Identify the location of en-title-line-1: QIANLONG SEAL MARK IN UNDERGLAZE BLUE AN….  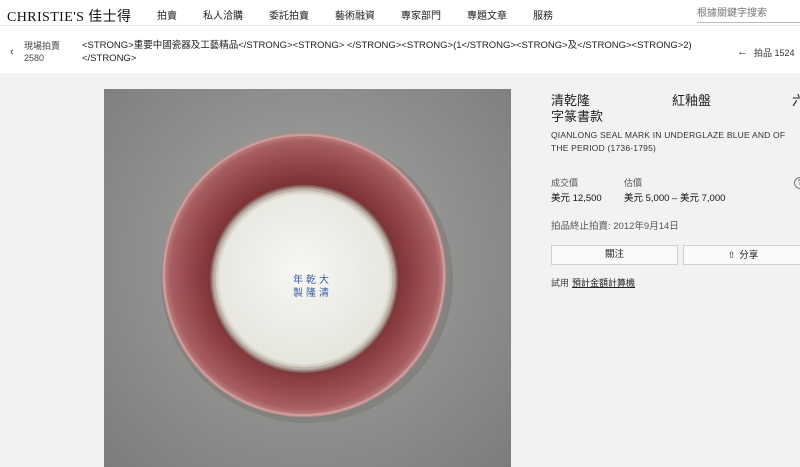
(668, 135).